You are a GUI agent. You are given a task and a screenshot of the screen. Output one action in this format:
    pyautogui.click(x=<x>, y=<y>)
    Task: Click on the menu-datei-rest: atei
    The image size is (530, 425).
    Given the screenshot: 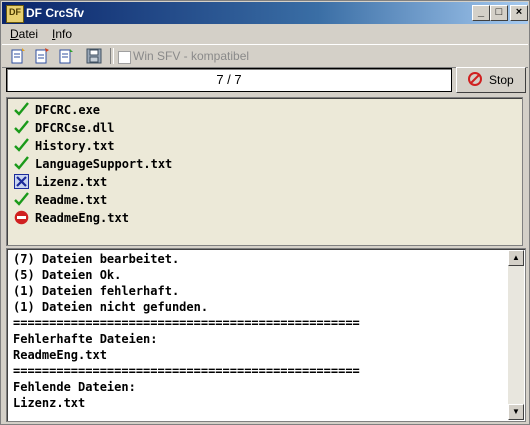 What is the action you would take?
    pyautogui.click(x=28, y=34)
    